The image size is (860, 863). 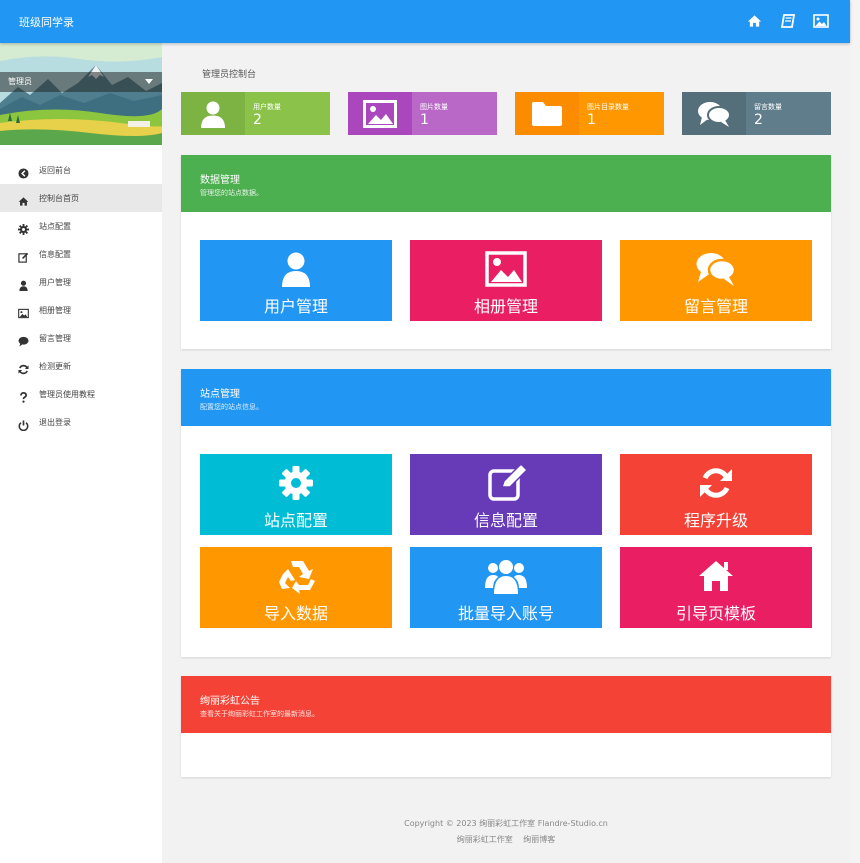 What do you see at coordinates (220, 180) in the screenshot?
I see `panel-title: 数据管理` at bounding box center [220, 180].